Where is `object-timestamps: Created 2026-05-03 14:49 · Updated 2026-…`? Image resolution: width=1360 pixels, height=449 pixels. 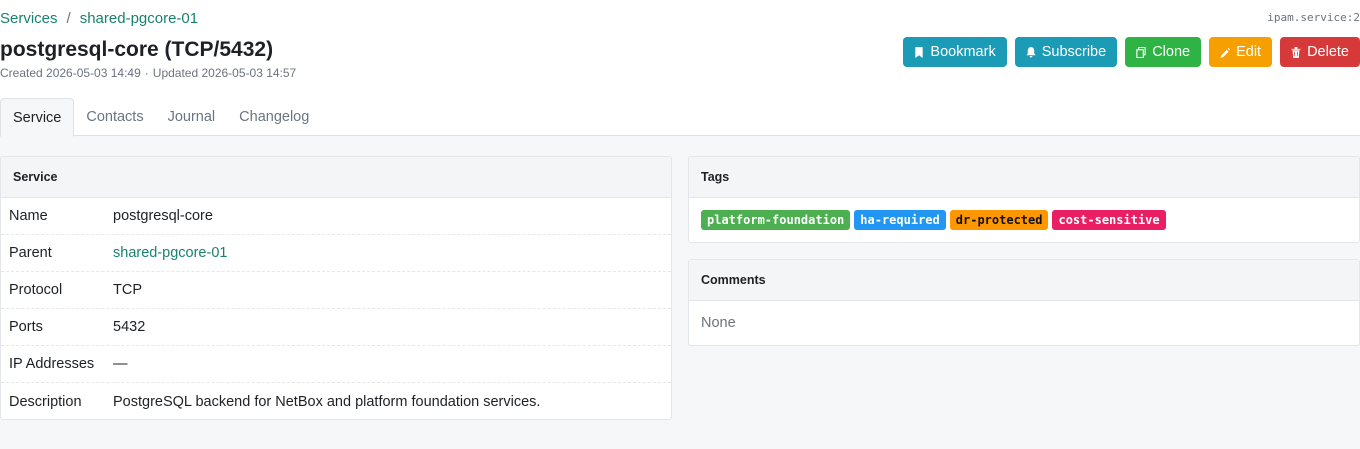
object-timestamps: Created 2026-05-03 14:49 · Updated 2026-… is located at coordinates (148, 73).